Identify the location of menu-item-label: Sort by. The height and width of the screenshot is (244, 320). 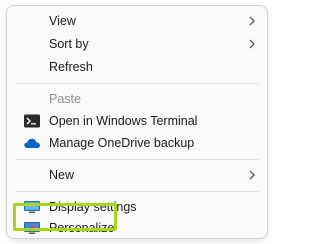
(69, 44).